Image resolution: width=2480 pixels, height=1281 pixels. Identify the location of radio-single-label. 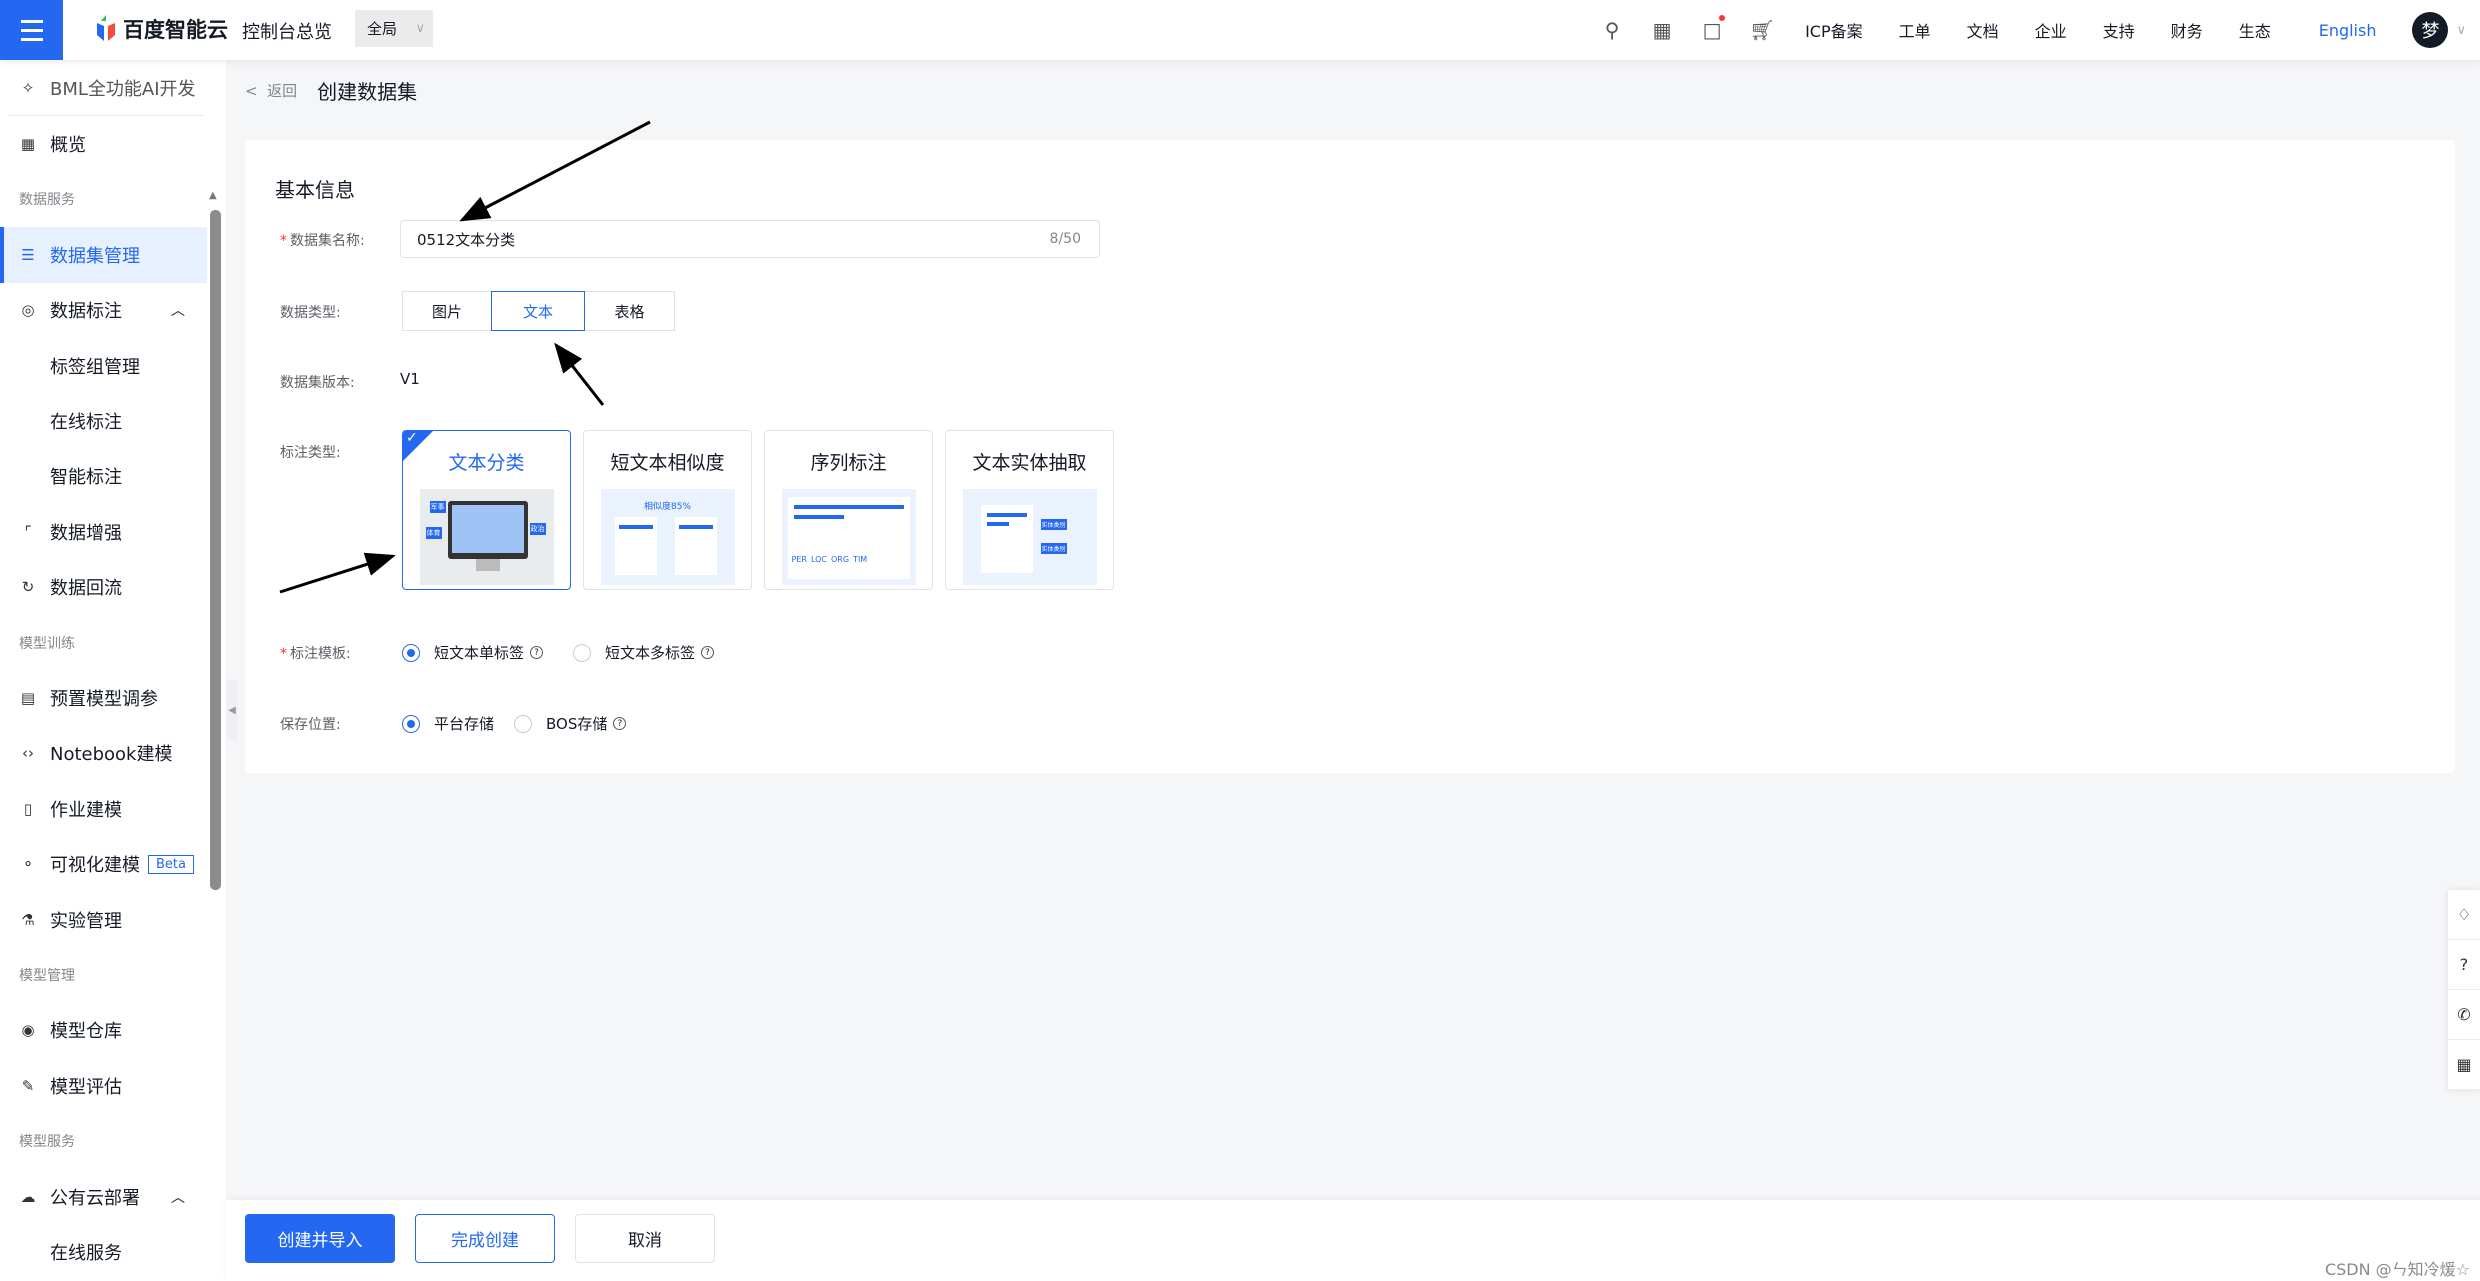
(411, 652).